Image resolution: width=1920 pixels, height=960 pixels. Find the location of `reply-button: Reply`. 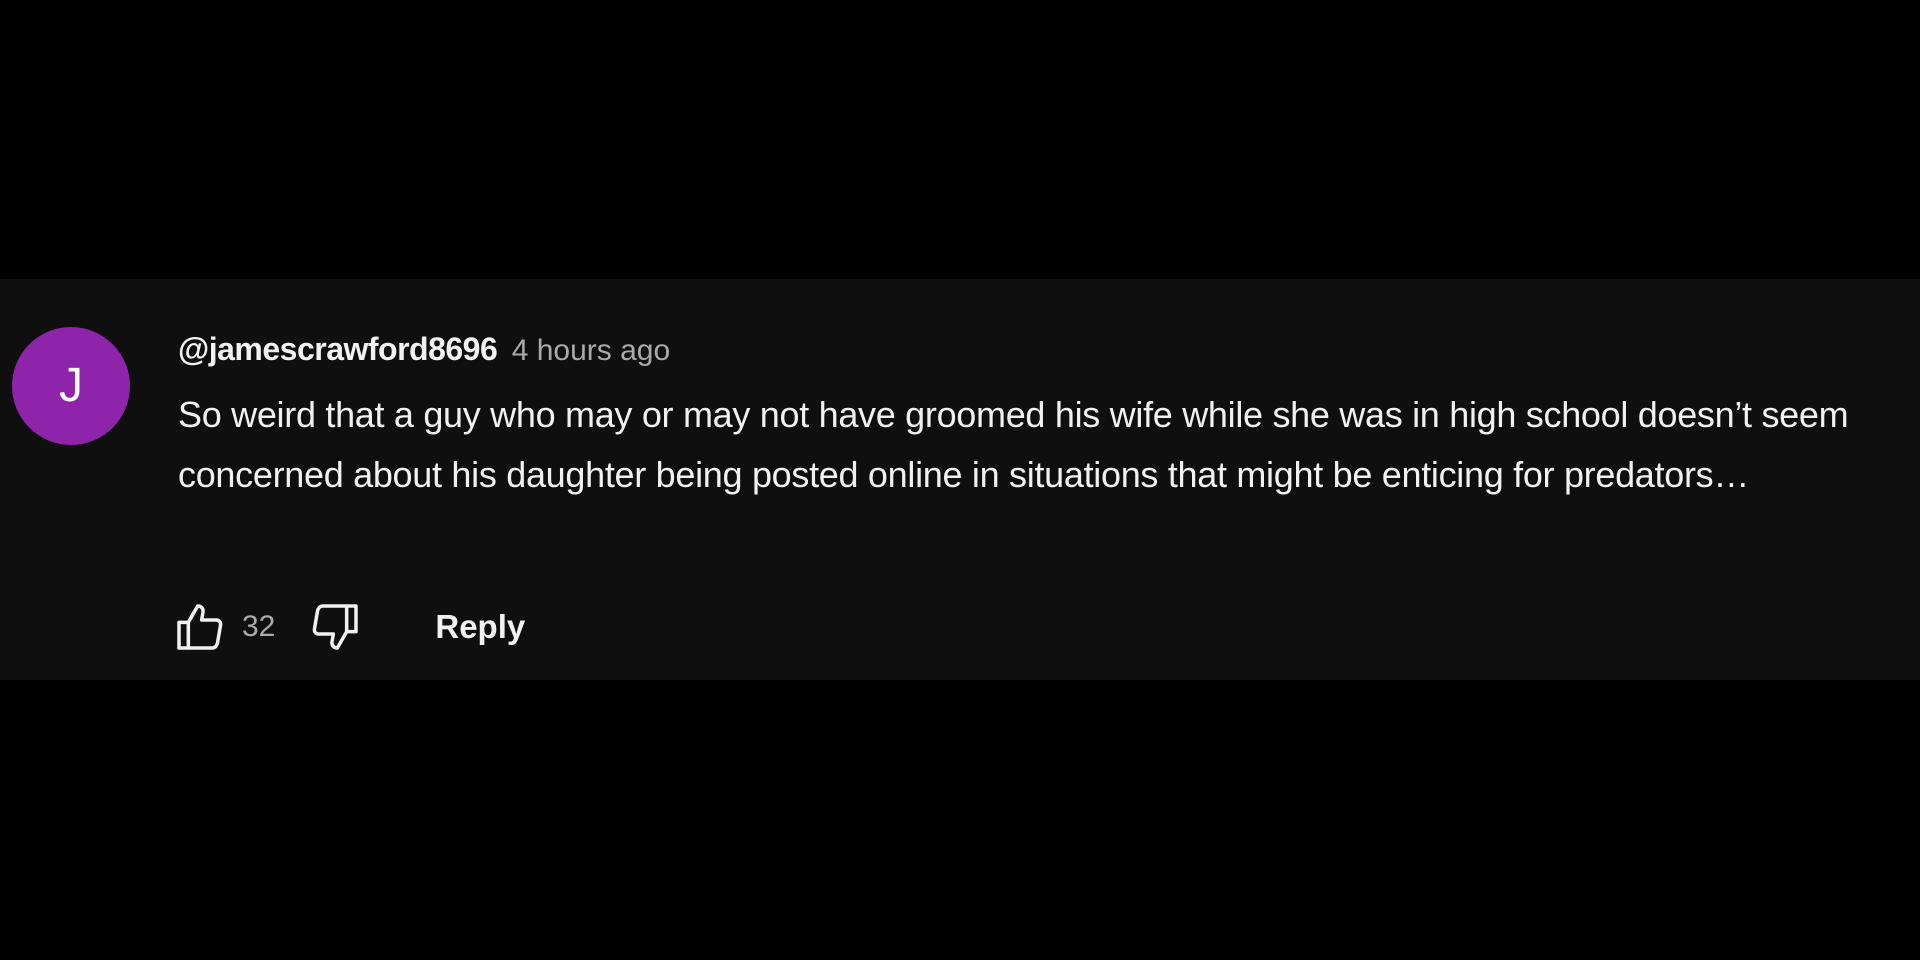

reply-button: Reply is located at coordinates (480, 627).